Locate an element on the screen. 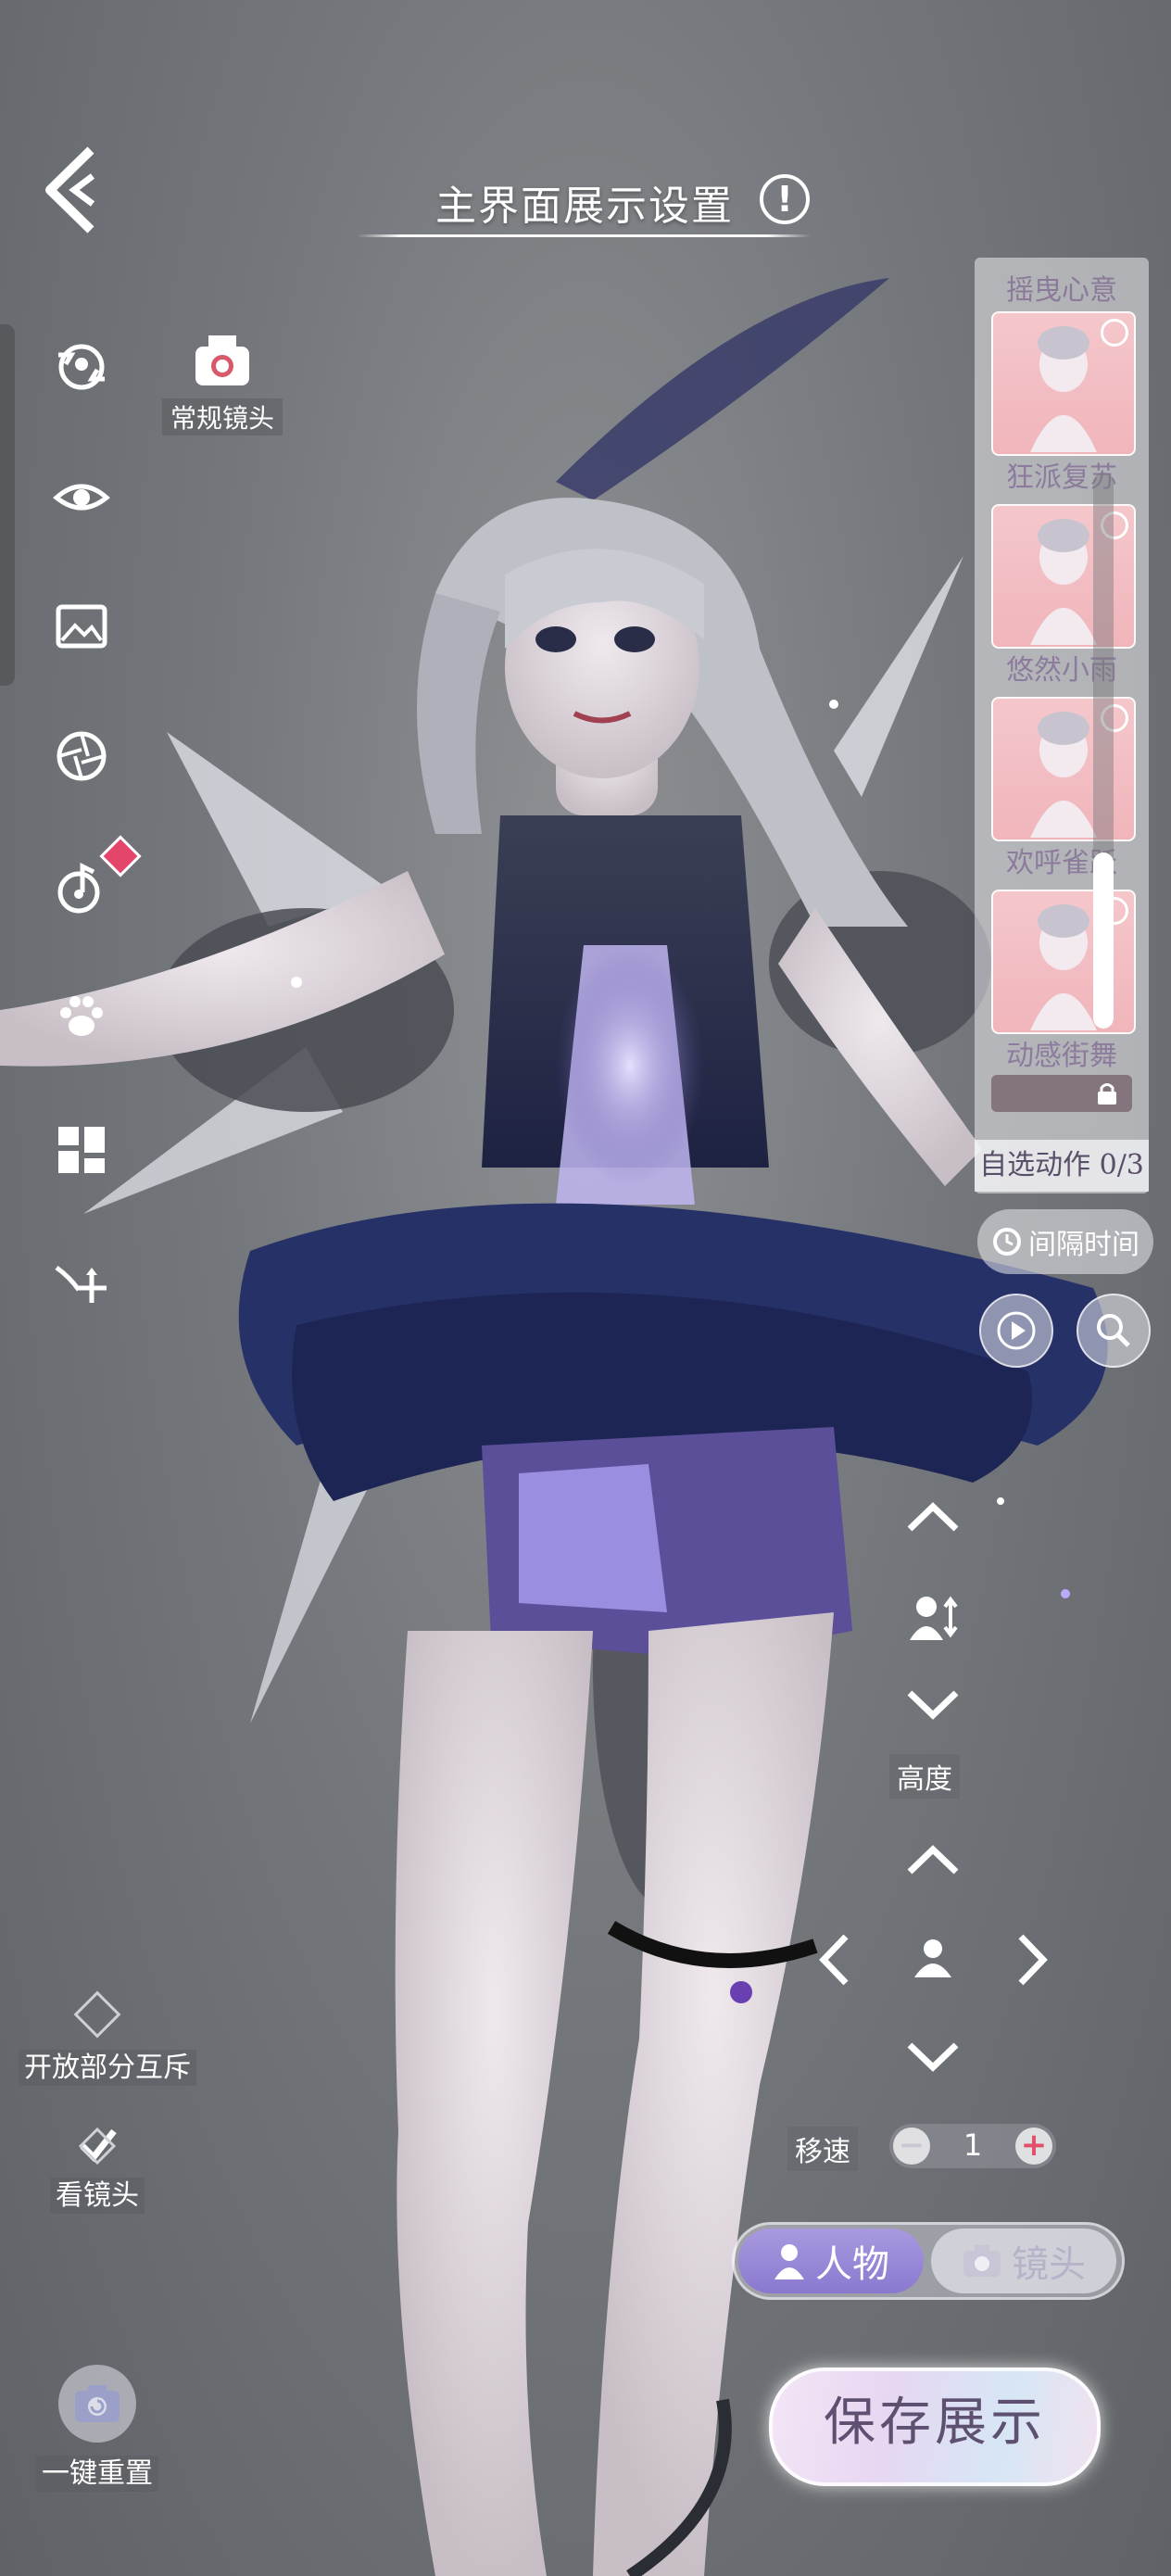  checkmark-icon is located at coordinates (97, 2146).